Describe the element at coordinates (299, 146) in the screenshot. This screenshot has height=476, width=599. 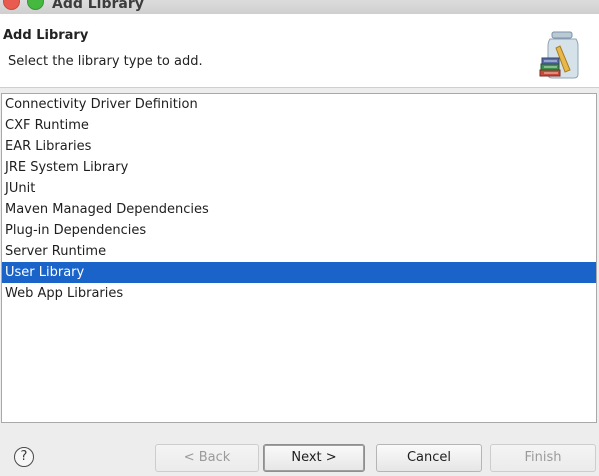
I see `list-item: EAR Libraries` at that location.